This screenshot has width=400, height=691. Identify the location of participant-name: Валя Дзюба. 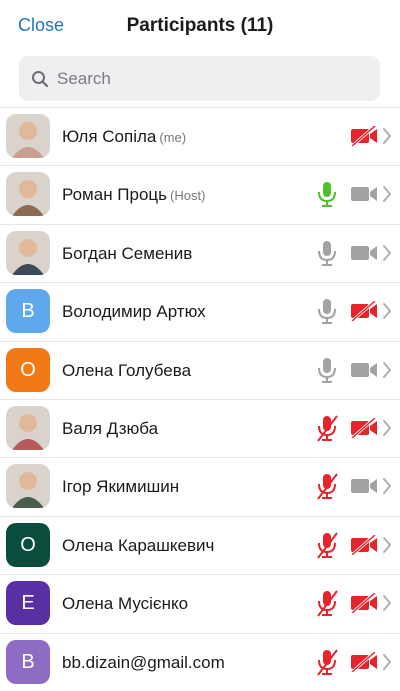
(110, 428).